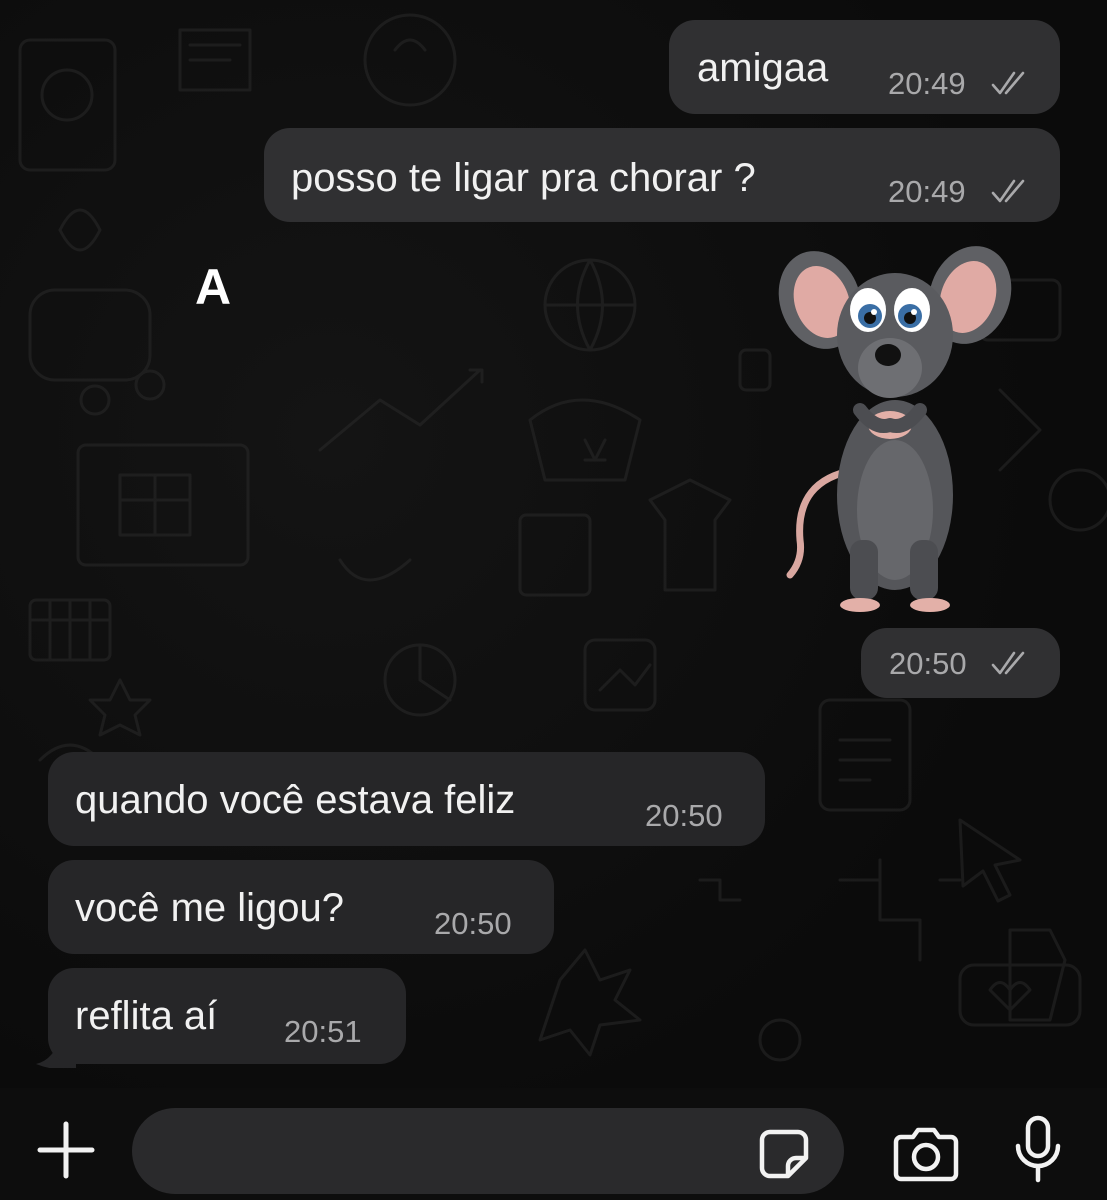  I want to click on message-bubble-outgoing: amigaa 20:49, so click(864, 67).